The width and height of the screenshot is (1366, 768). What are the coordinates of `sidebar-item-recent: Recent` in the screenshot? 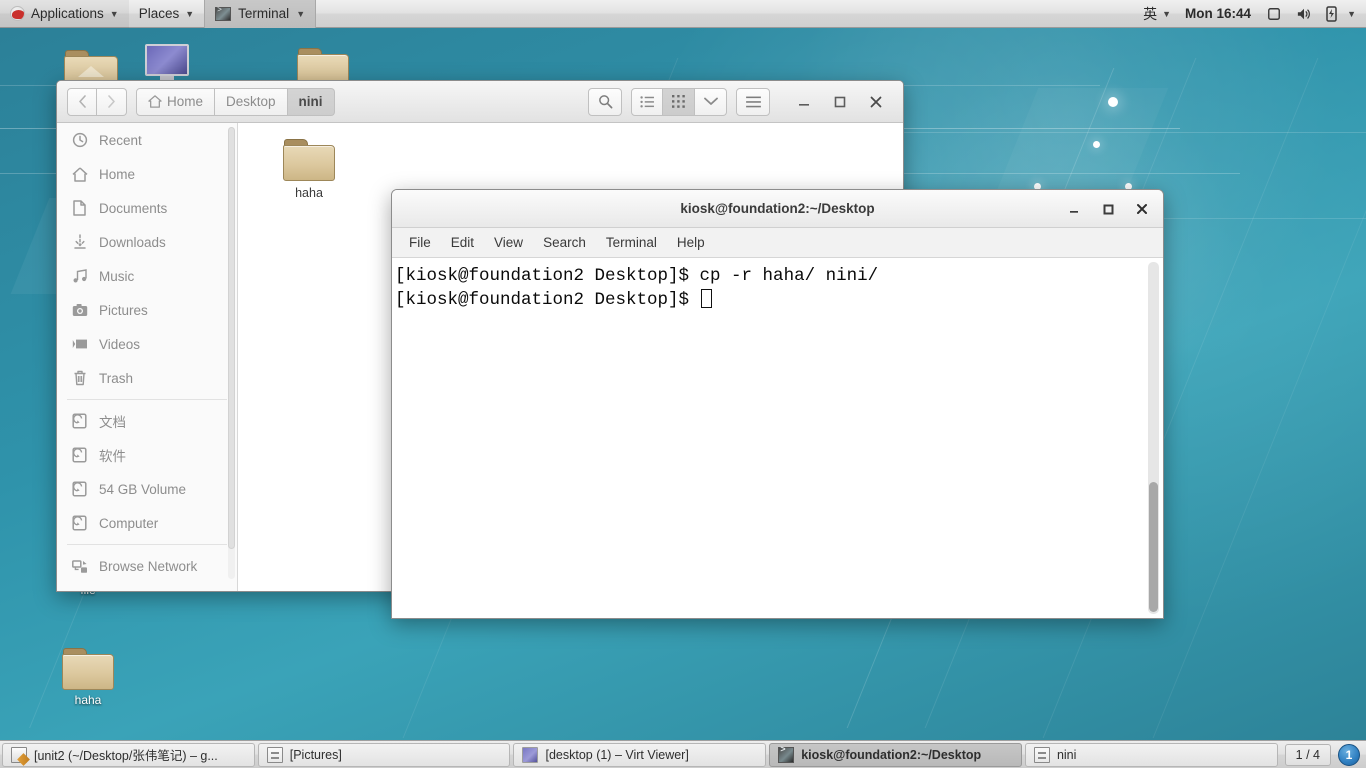 It's located at (147, 140).